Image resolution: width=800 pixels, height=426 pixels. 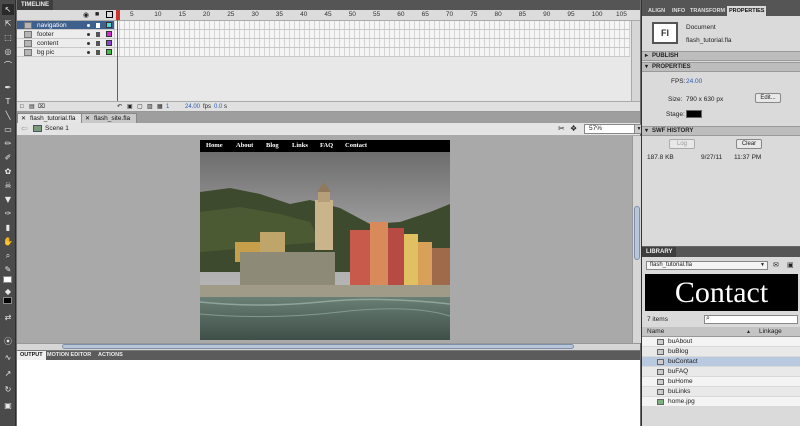 What do you see at coordinates (8, 171) in the screenshot?
I see `deco-tool-icon: ✿` at bounding box center [8, 171].